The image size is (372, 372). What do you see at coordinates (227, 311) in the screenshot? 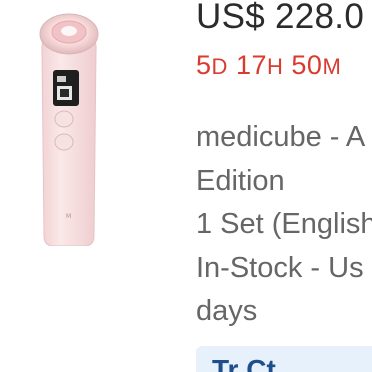
I see `product-title-line: days` at bounding box center [227, 311].